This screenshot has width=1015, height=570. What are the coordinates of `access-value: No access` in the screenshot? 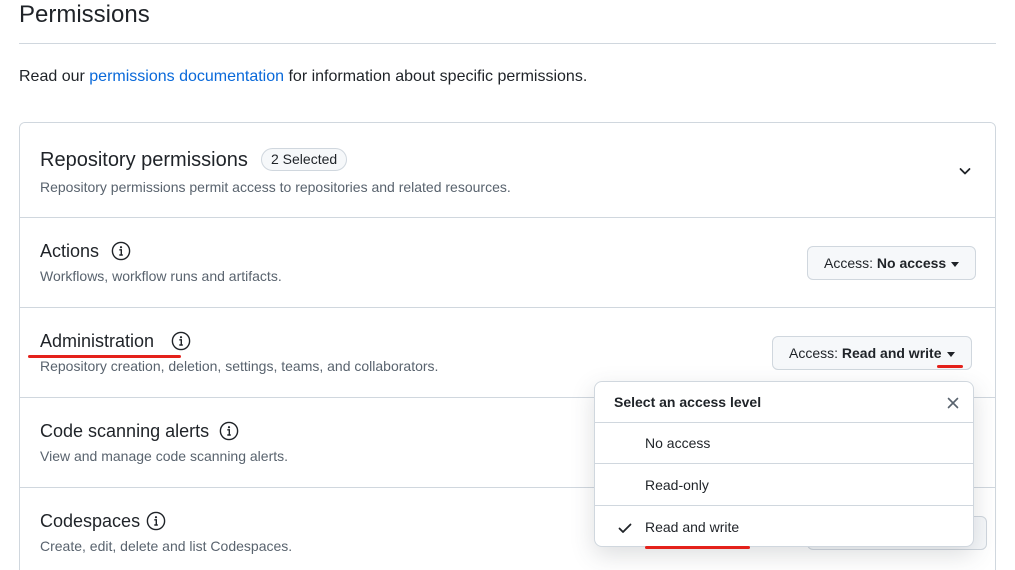 It's located at (911, 263).